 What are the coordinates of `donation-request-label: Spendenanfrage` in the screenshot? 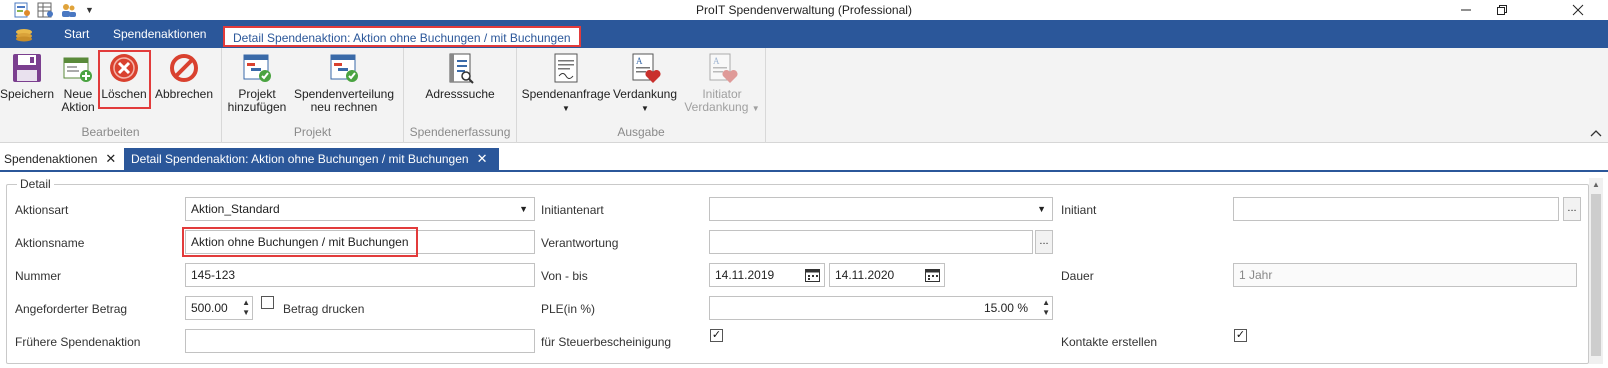 It's located at (566, 94).